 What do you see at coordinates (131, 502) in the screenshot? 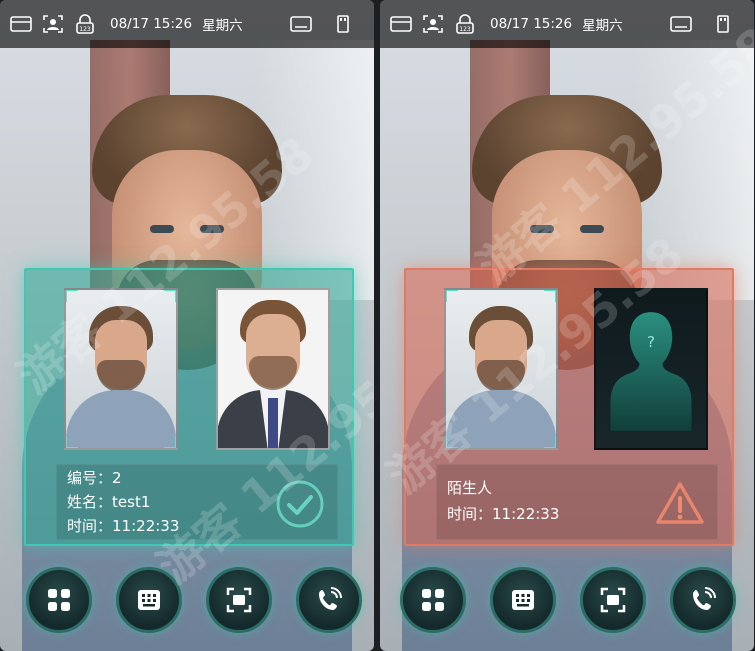
I see `name-value: test1` at bounding box center [131, 502].